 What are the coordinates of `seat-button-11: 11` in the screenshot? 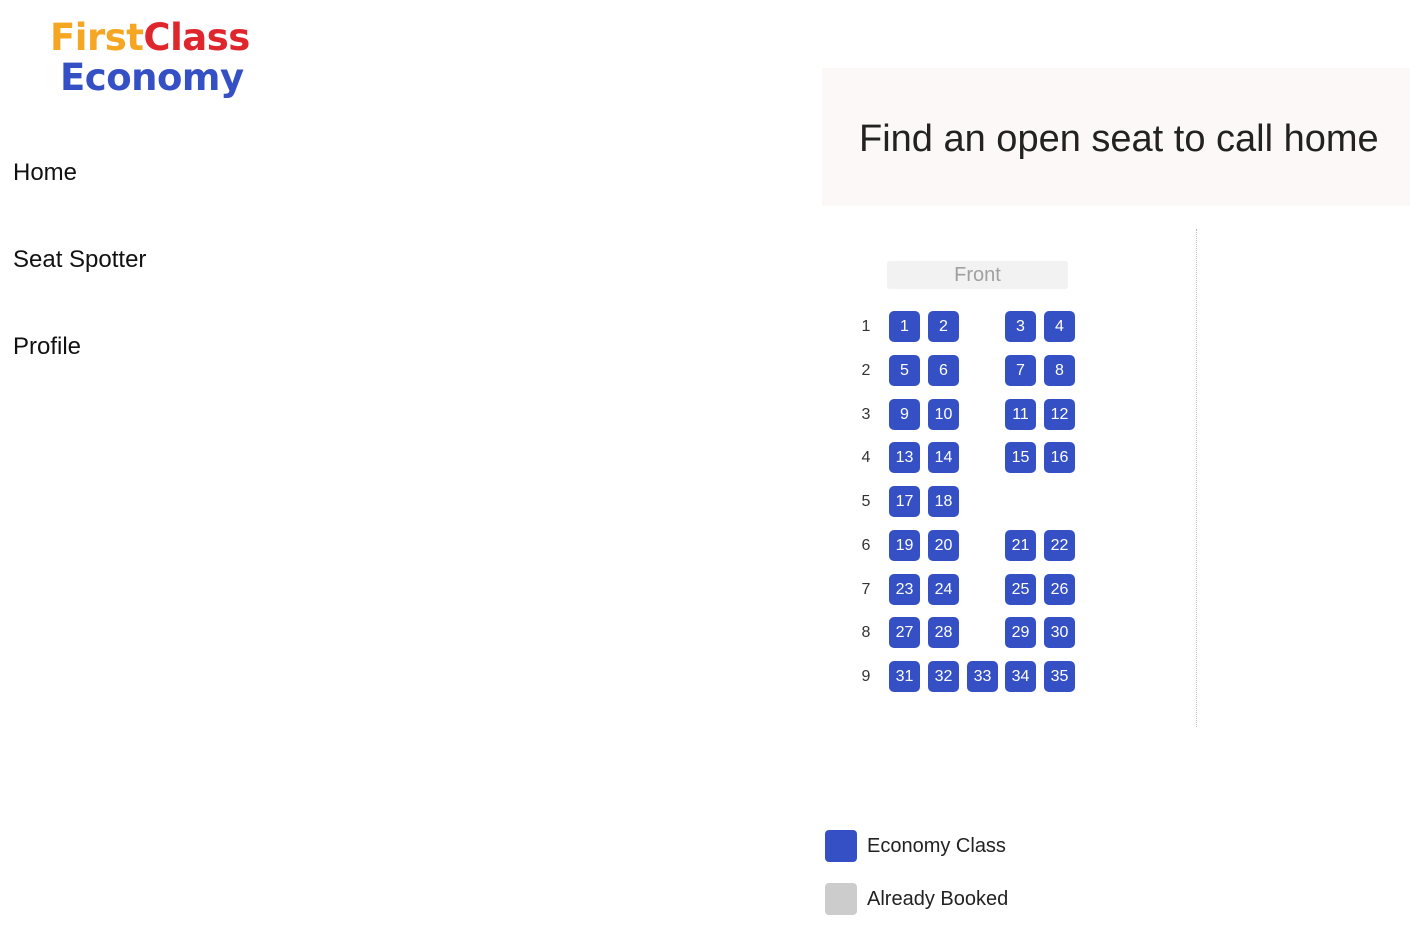 It's located at (1020, 414).